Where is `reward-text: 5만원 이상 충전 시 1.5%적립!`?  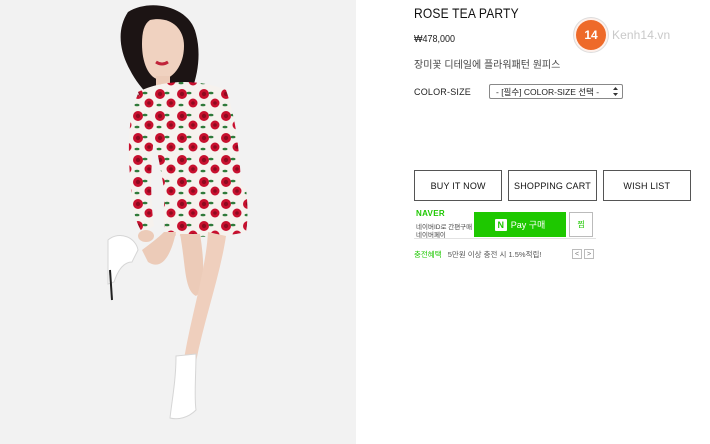 reward-text: 5만원 이상 충전 시 1.5%적립! is located at coordinates (494, 254).